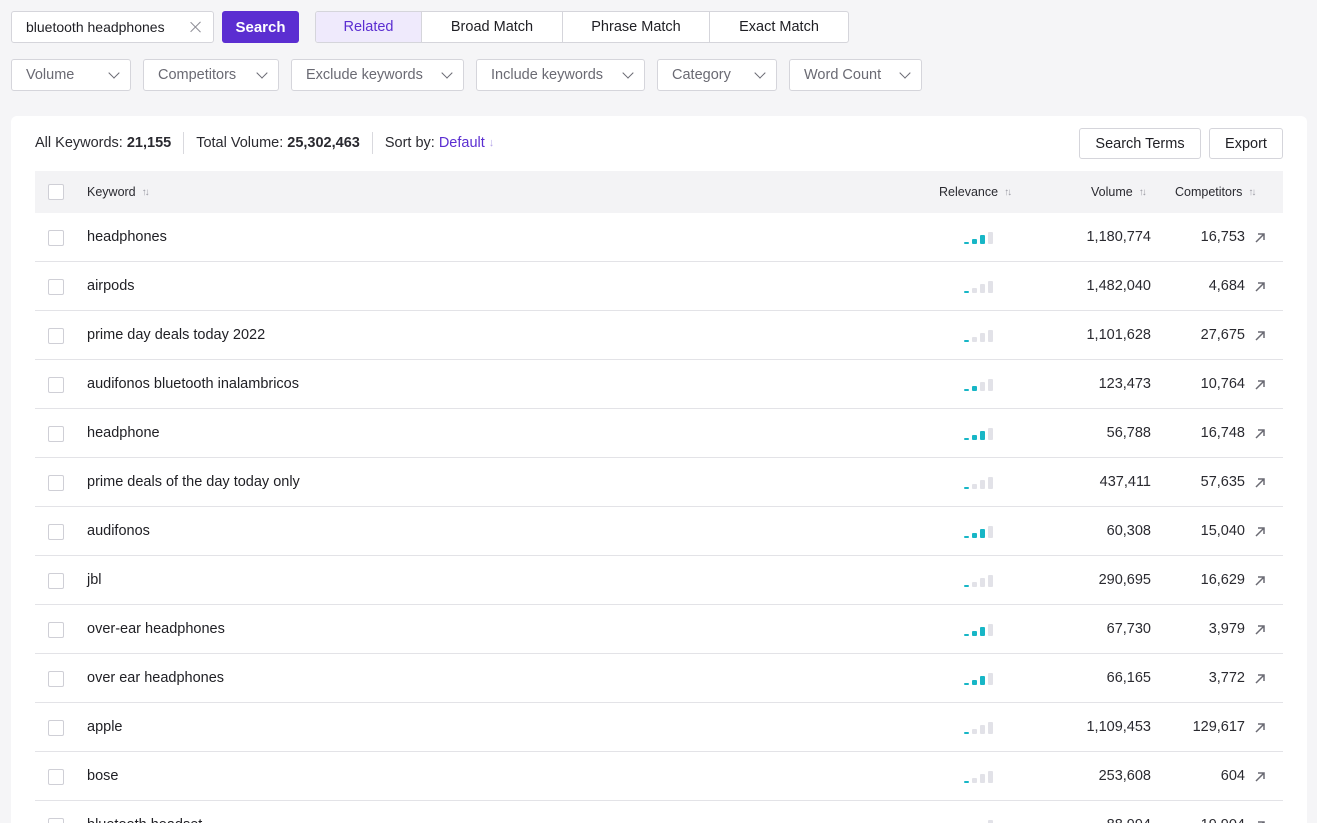 Image resolution: width=1317 pixels, height=823 pixels. What do you see at coordinates (969, 192) in the screenshot?
I see `column-label: Relevance` at bounding box center [969, 192].